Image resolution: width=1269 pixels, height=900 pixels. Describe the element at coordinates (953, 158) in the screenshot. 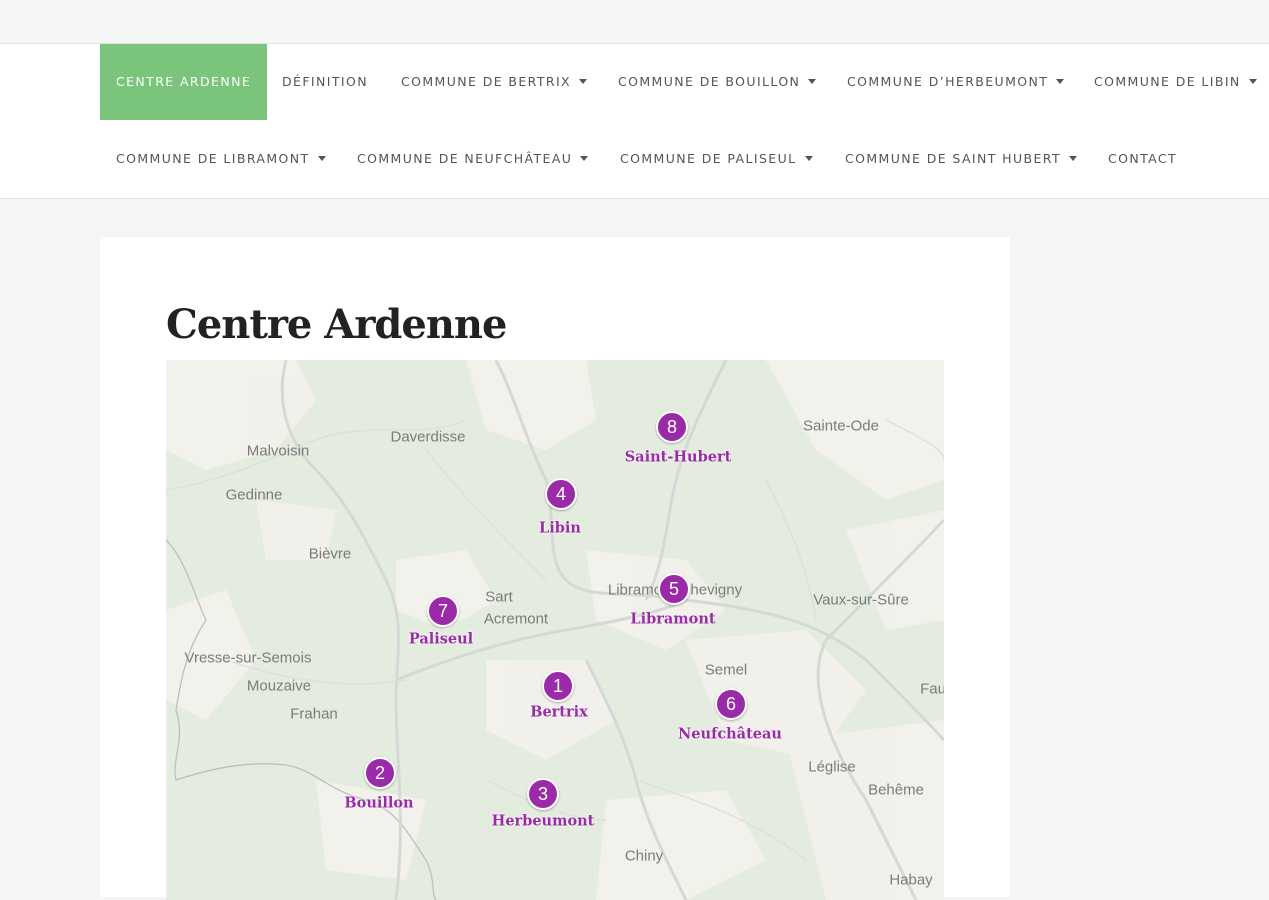

I see `nav-label: COMMUNE DE SAINT HUBERT` at that location.